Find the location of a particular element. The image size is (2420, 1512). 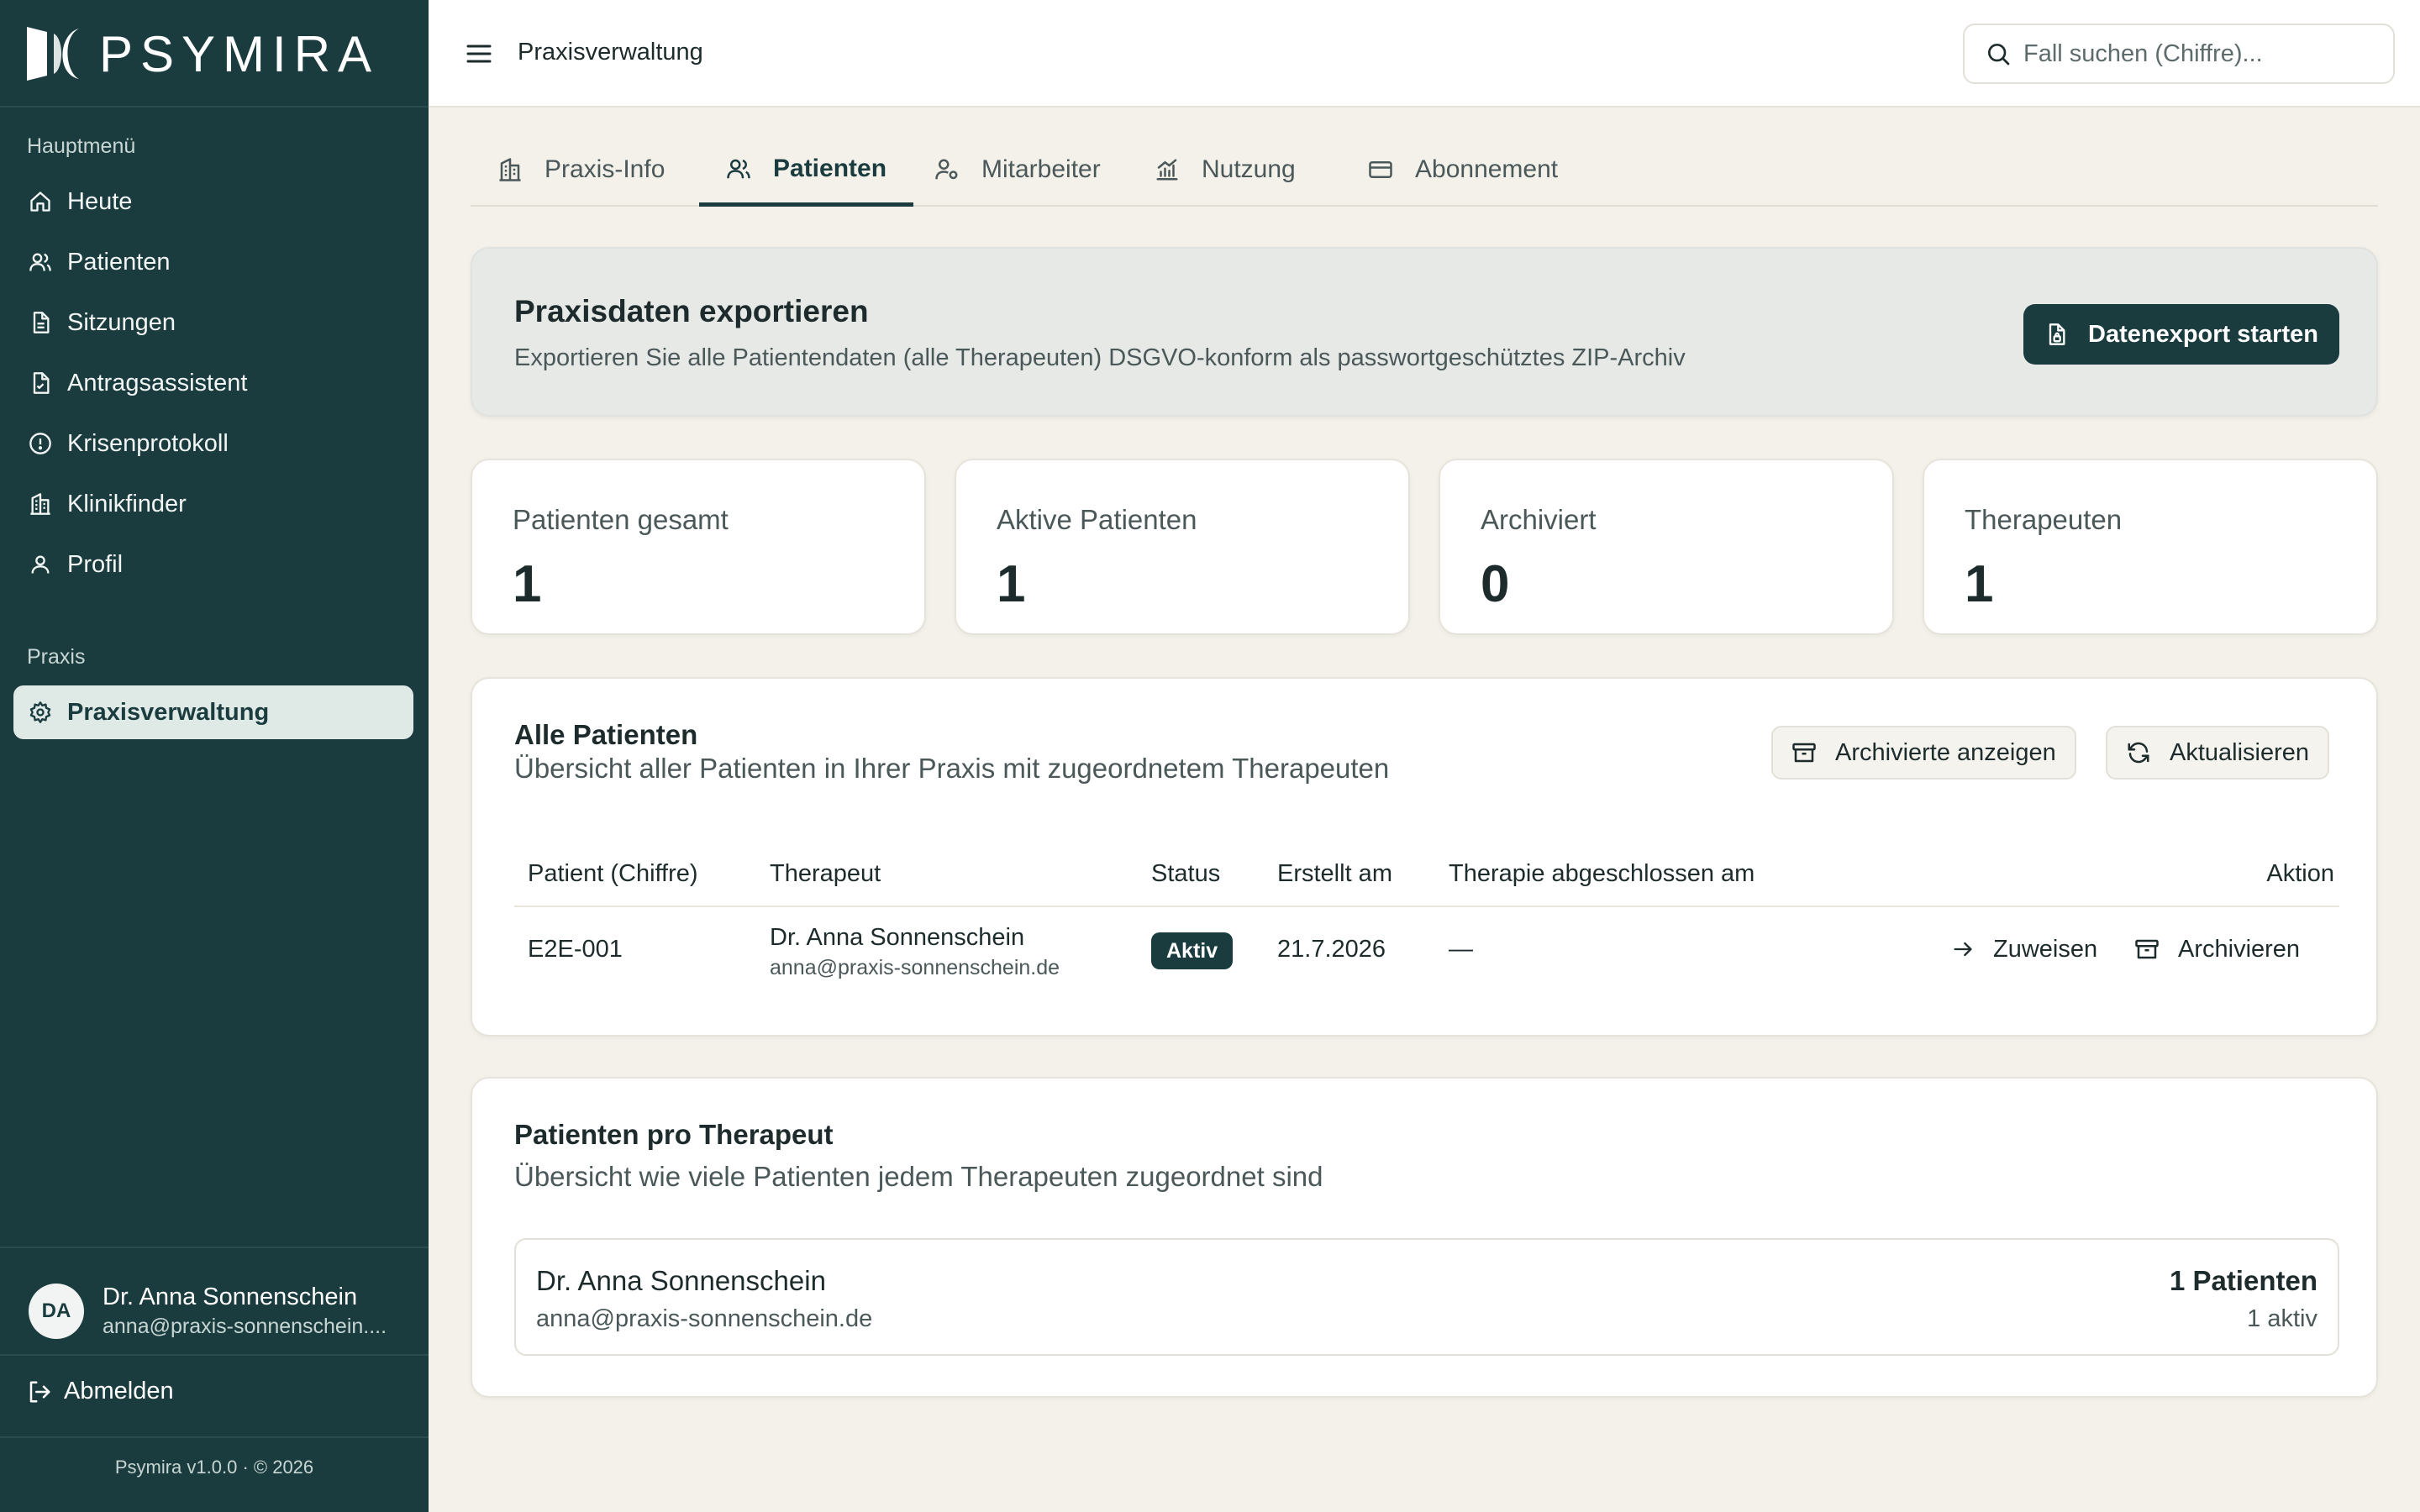

column-header-patient: Patient (Chiffre) is located at coordinates (613, 874).